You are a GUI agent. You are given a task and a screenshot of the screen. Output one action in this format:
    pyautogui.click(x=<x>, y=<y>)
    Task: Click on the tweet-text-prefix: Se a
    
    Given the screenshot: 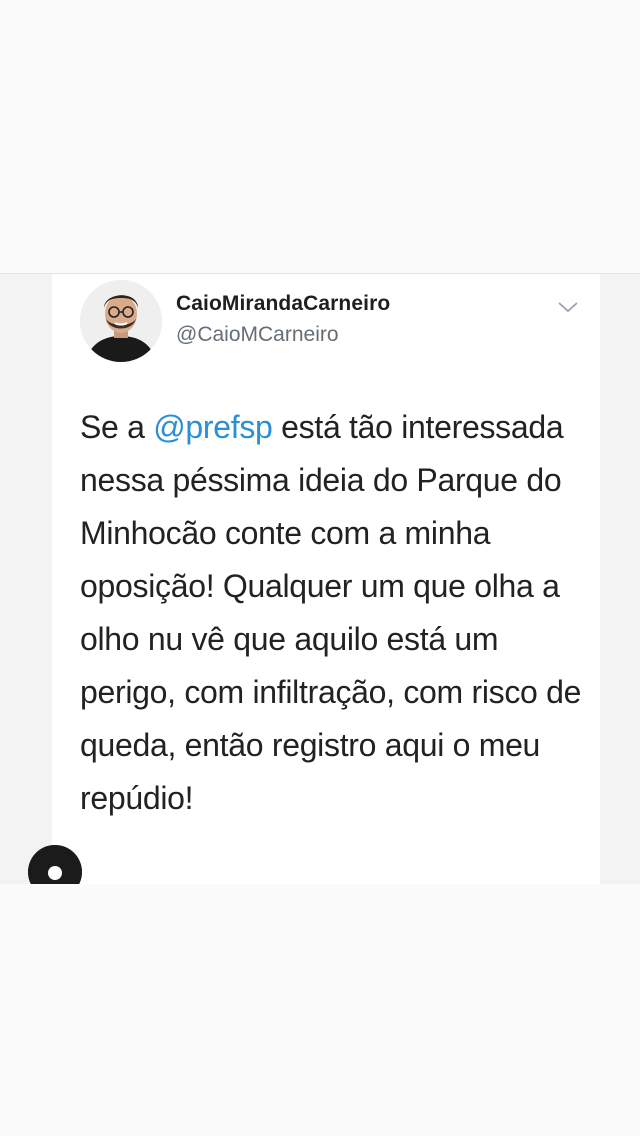 What is the action you would take?
    pyautogui.click(x=117, y=427)
    